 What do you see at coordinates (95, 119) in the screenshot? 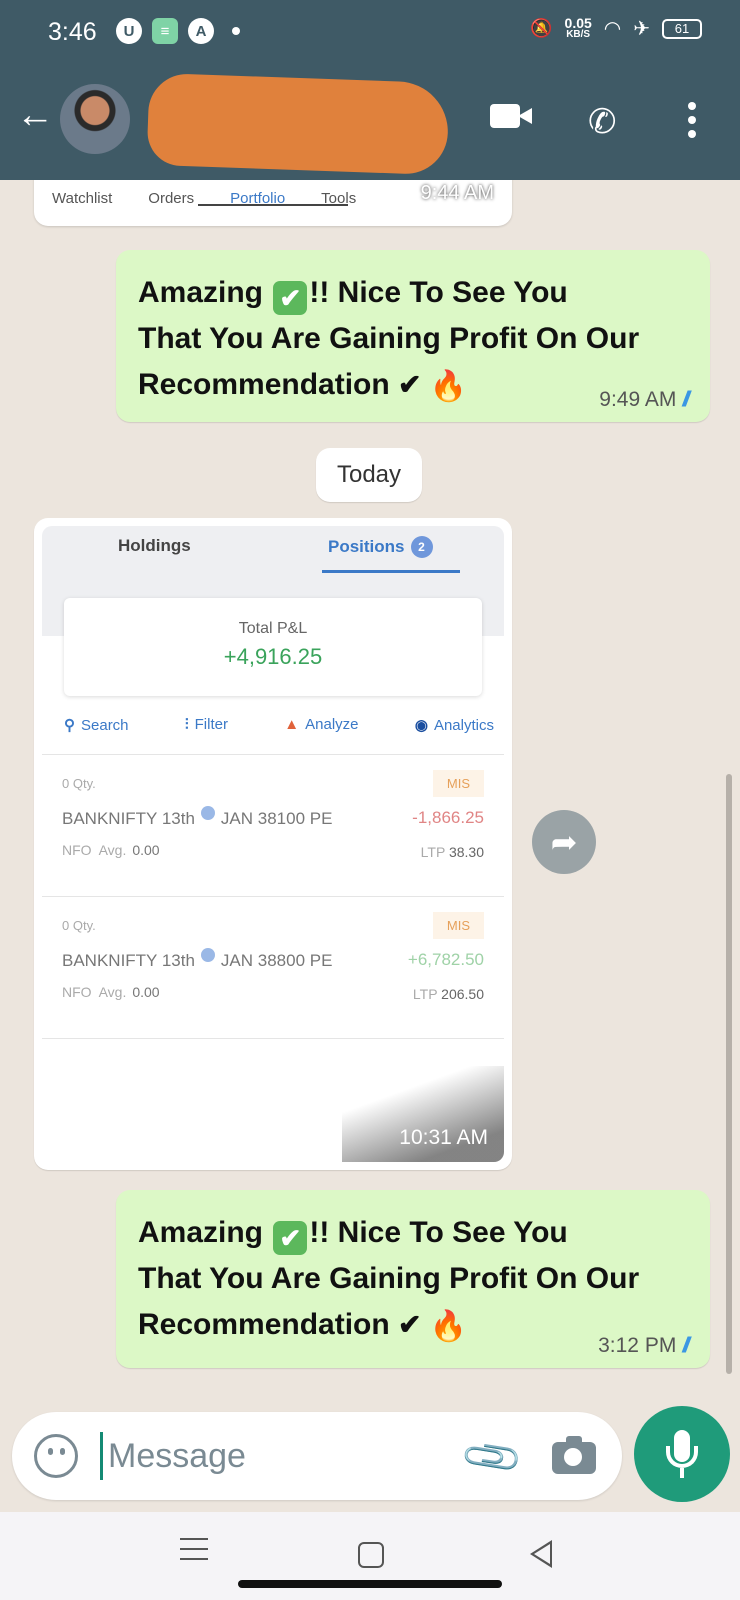
I see `avatar` at bounding box center [95, 119].